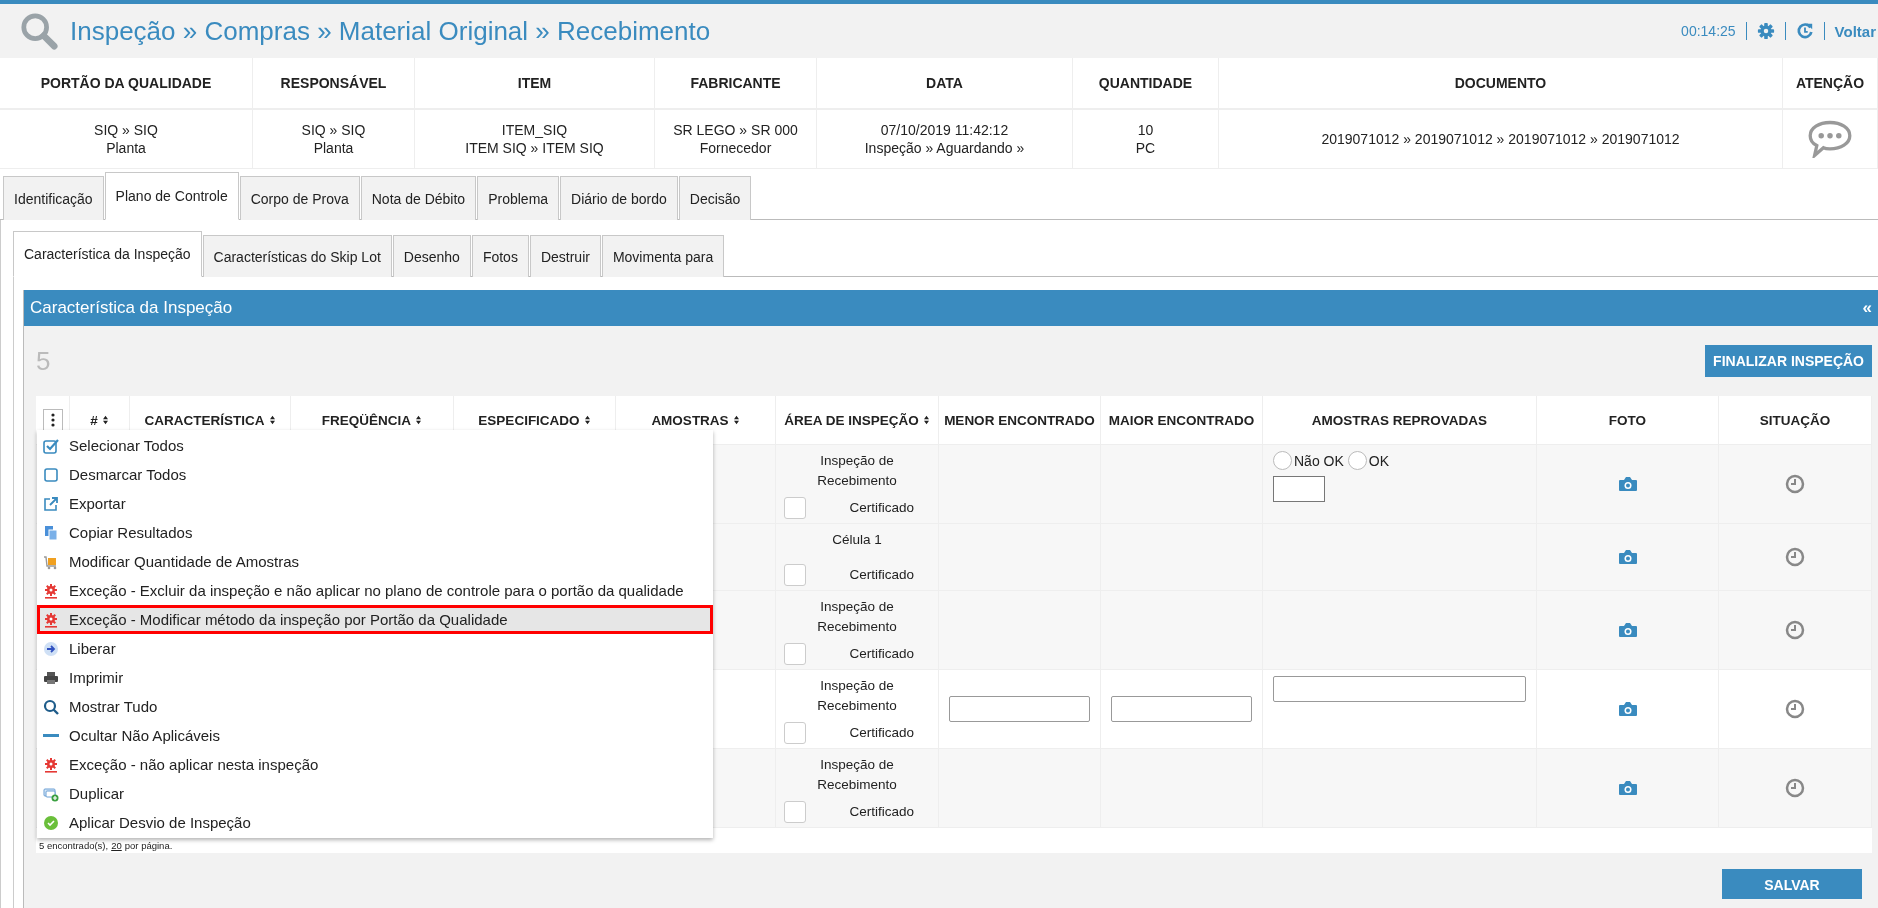  I want to click on timer: 00:14:25, so click(1708, 31).